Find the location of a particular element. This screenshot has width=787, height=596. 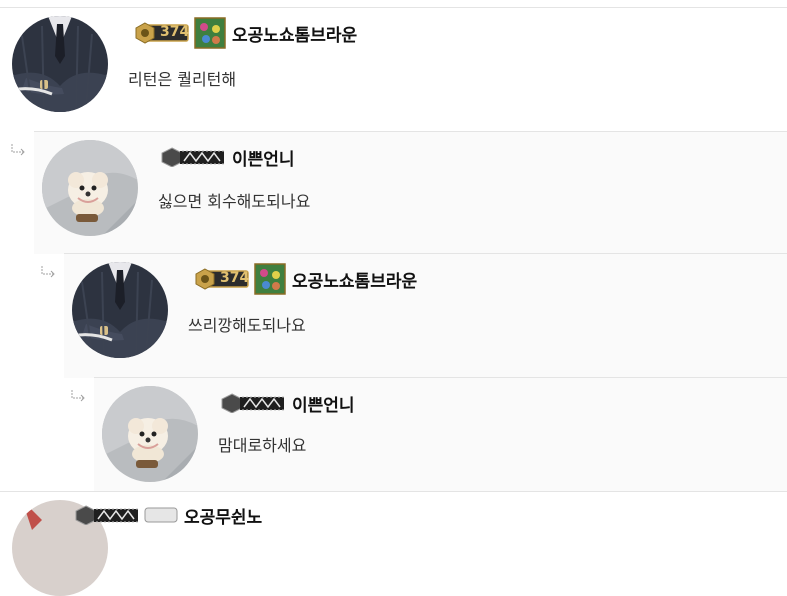

comment-text: 쓰리깡해도되나요 is located at coordinates (247, 325).